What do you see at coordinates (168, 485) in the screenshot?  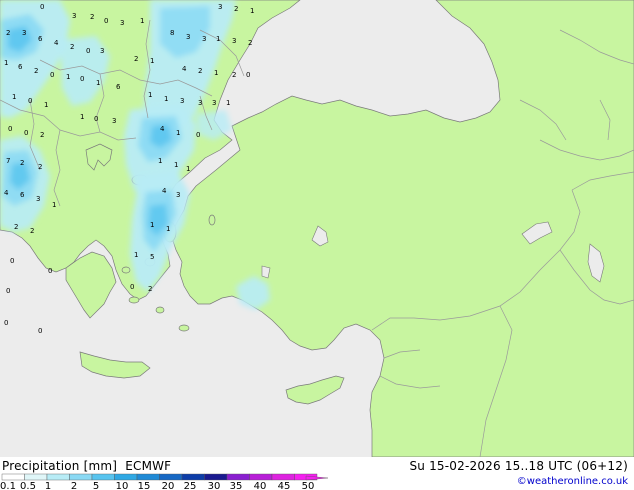 I see `legend-label: 20` at bounding box center [168, 485].